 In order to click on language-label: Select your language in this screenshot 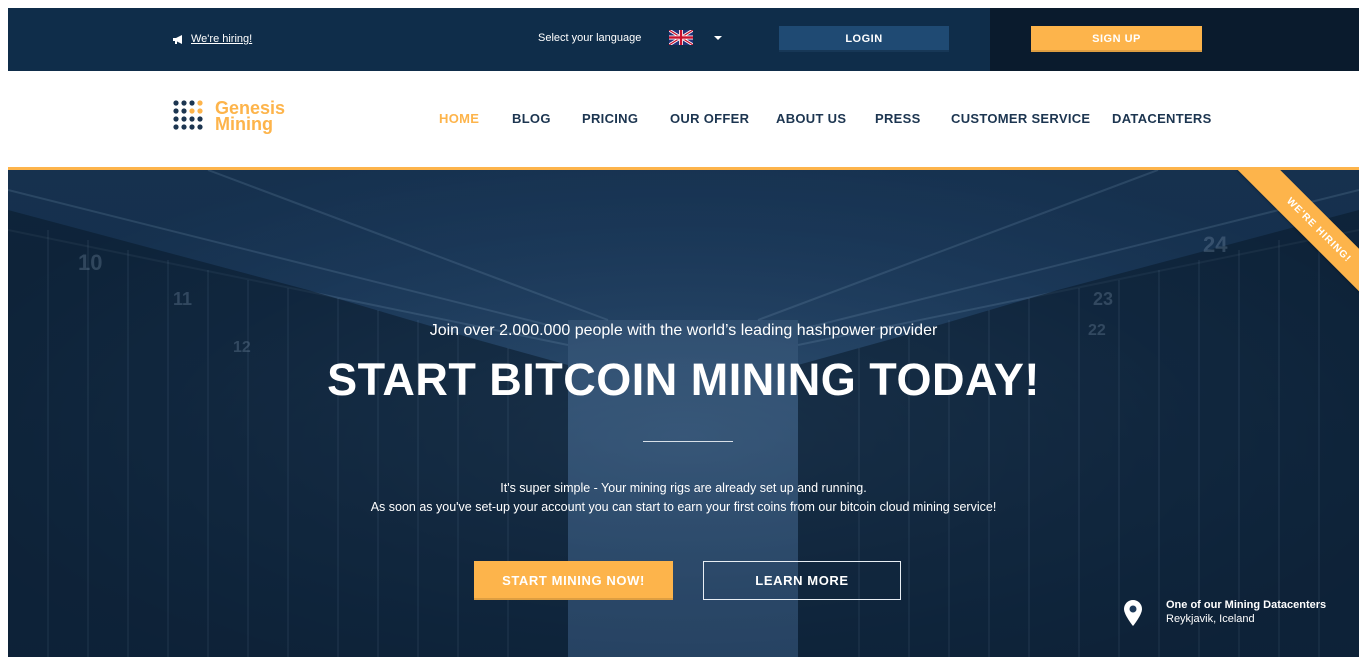, I will do `click(590, 38)`.